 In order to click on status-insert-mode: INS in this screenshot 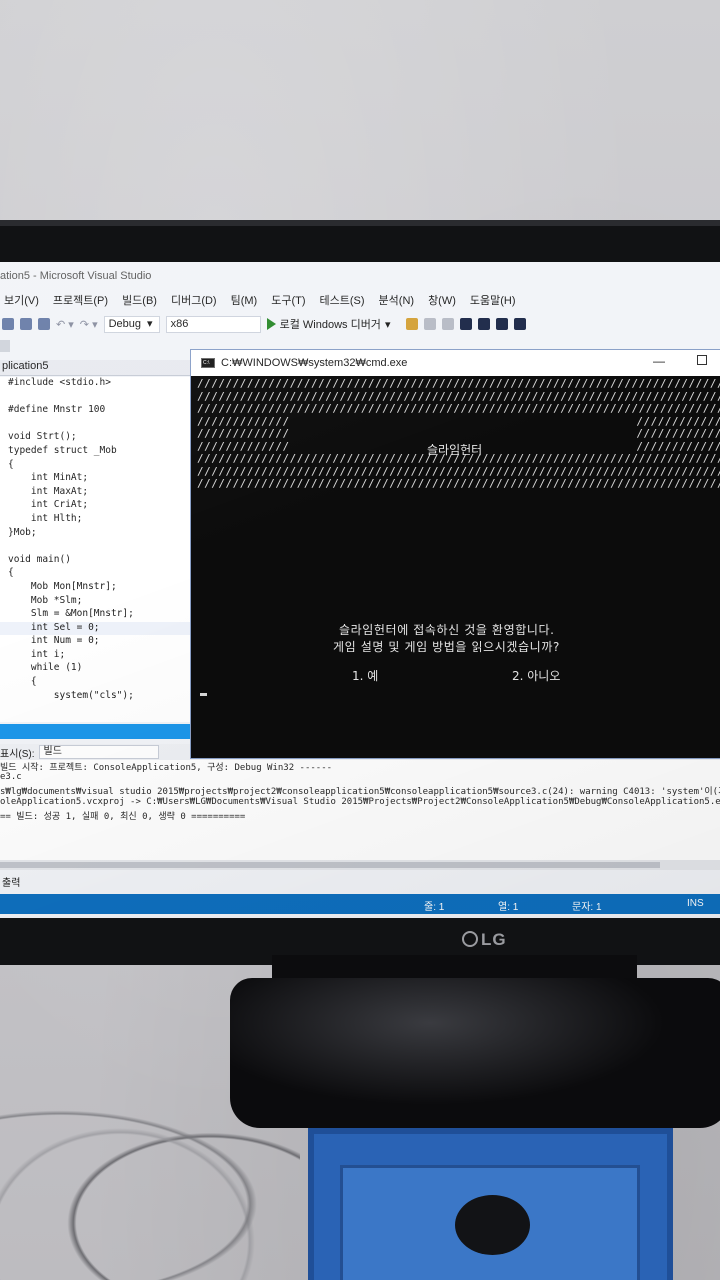, I will do `click(695, 903)`.